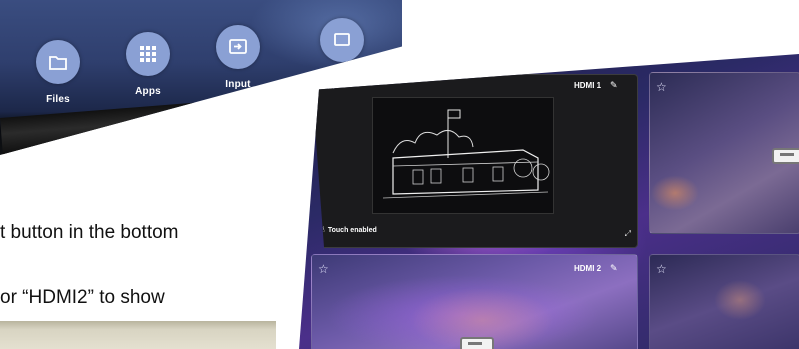  Describe the element at coordinates (322, 229) in the screenshot. I see `touch-hand-icon: ☝` at that location.